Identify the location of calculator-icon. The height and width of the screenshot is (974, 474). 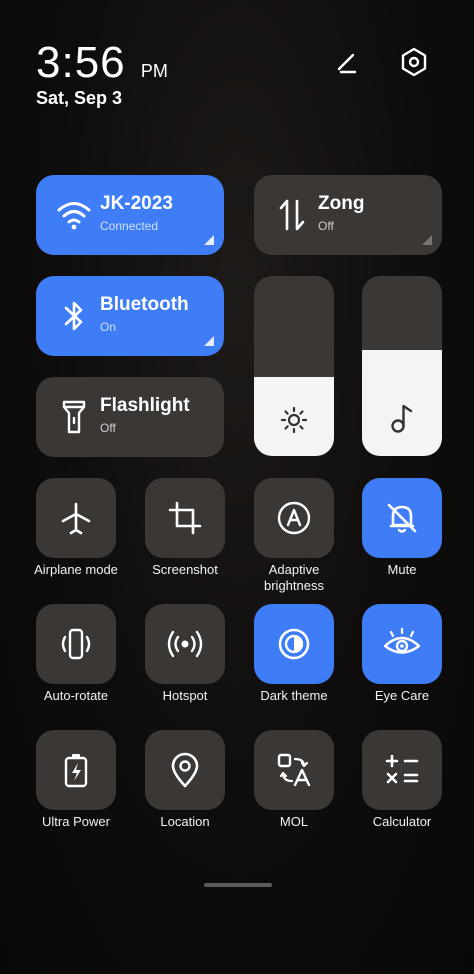
(402, 770).